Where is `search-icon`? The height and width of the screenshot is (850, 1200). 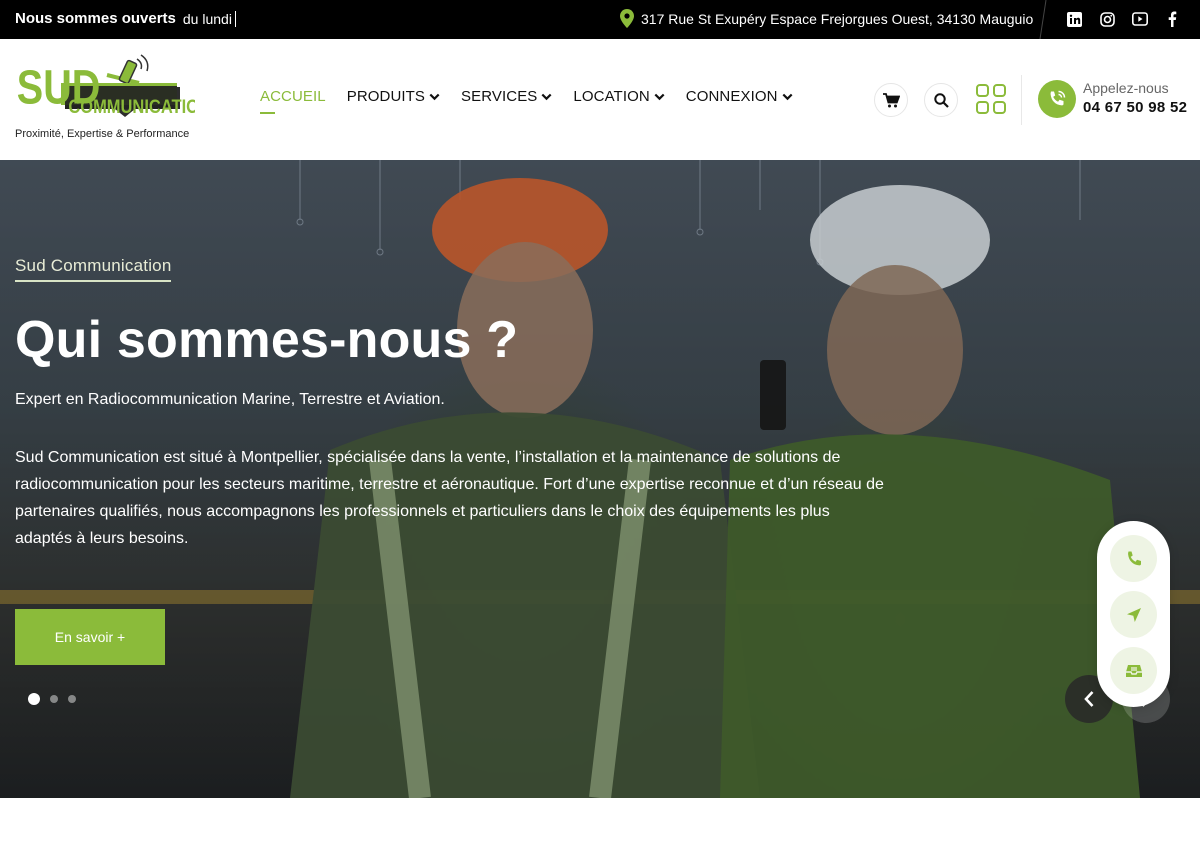
search-icon is located at coordinates (941, 100).